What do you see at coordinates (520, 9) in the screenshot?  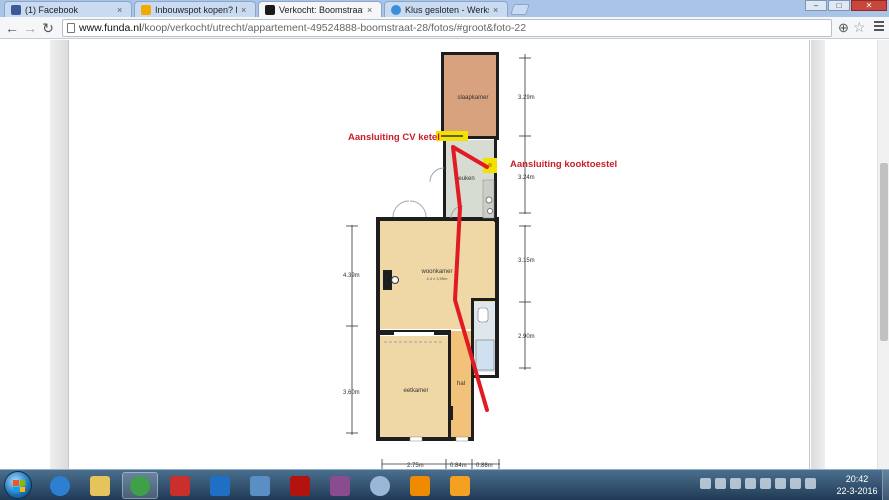 I see `new-tab-button` at bounding box center [520, 9].